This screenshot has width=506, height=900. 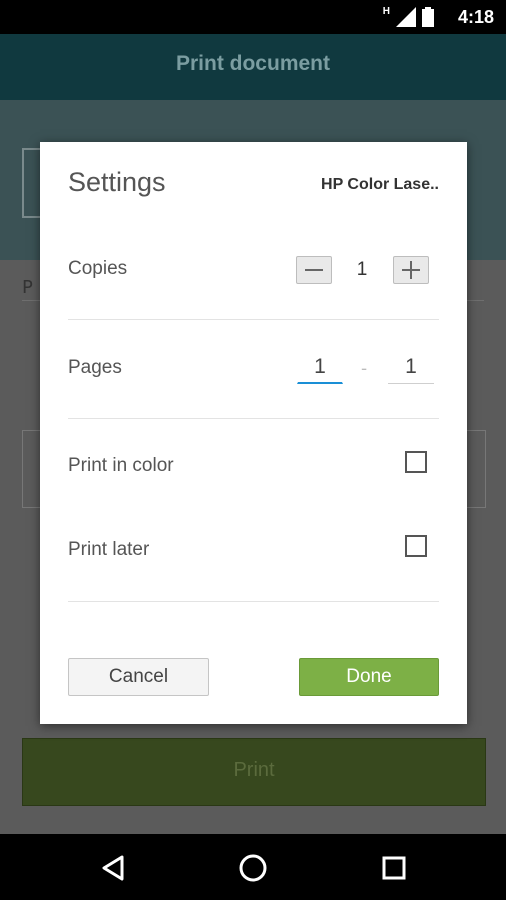 I want to click on print-in-color-label: Print in color, so click(x=121, y=465).